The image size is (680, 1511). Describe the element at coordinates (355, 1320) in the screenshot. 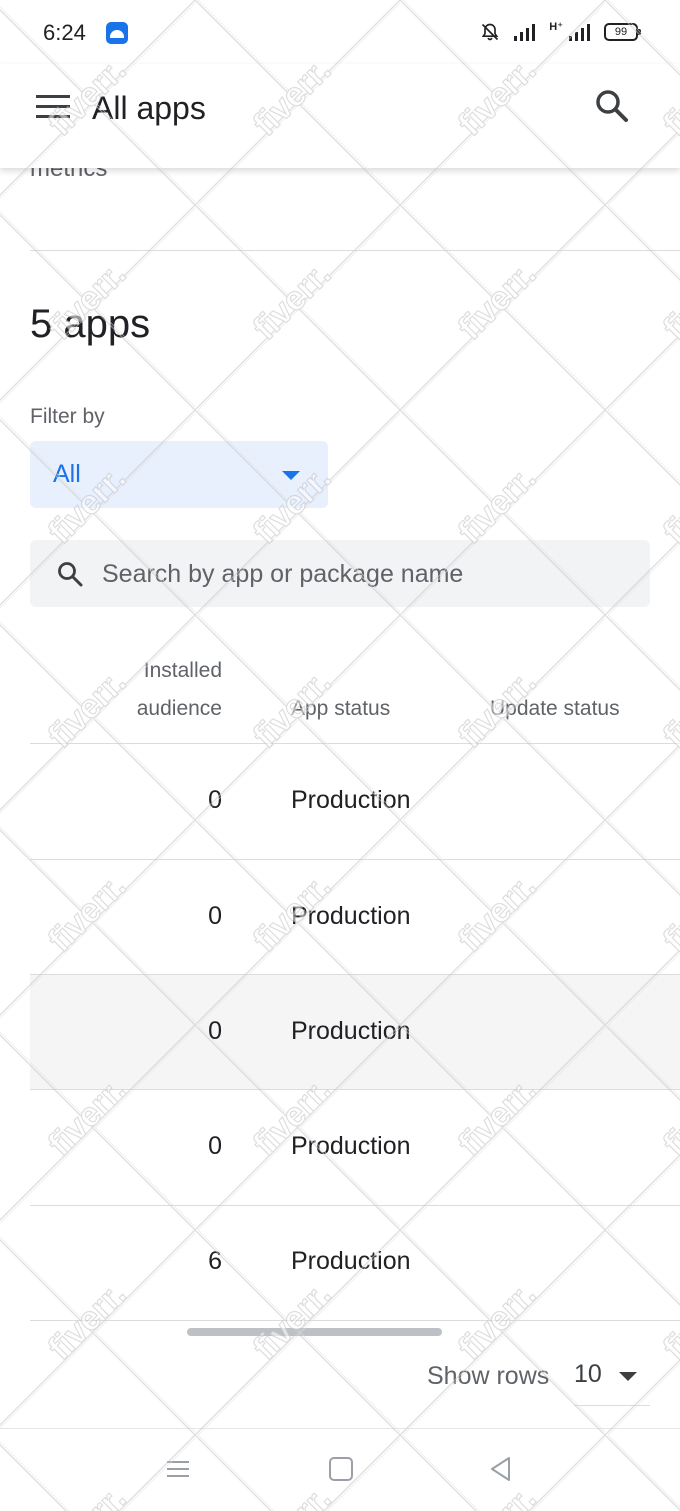

I see `row-divider` at that location.